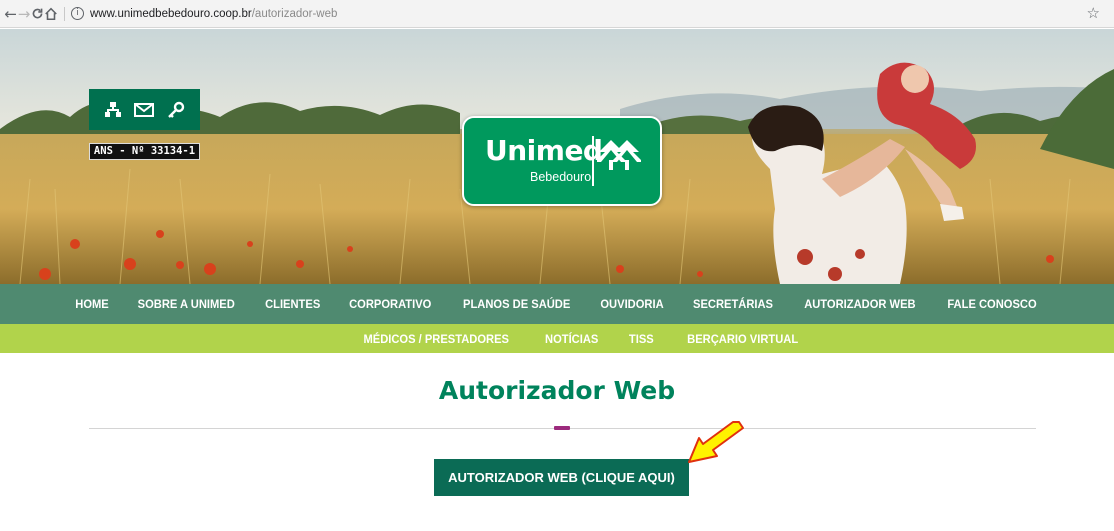  I want to click on nav-item-secretarias: SECRETÁRIAS, so click(733, 304).